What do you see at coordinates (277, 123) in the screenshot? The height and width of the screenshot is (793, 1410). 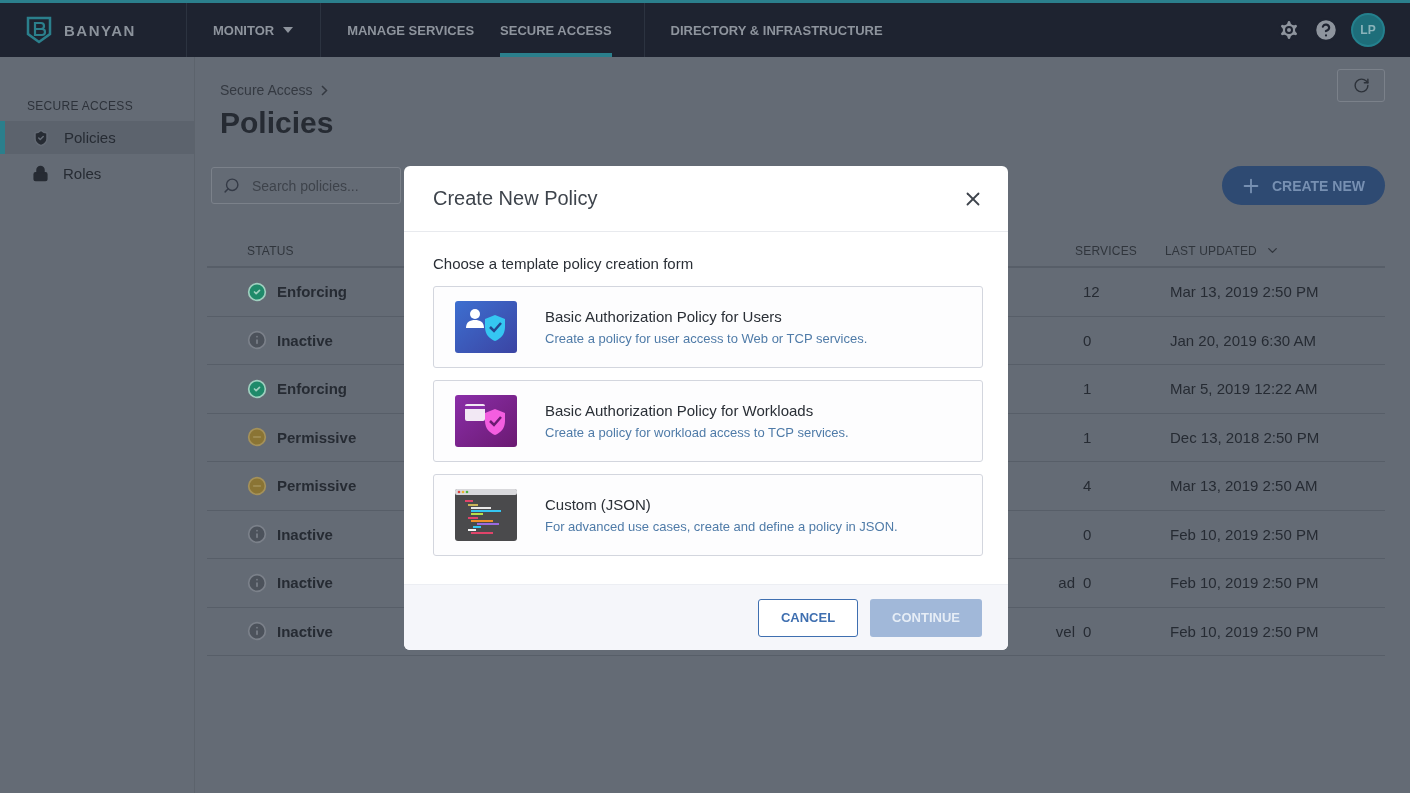 I see `page-title: Policies` at bounding box center [277, 123].